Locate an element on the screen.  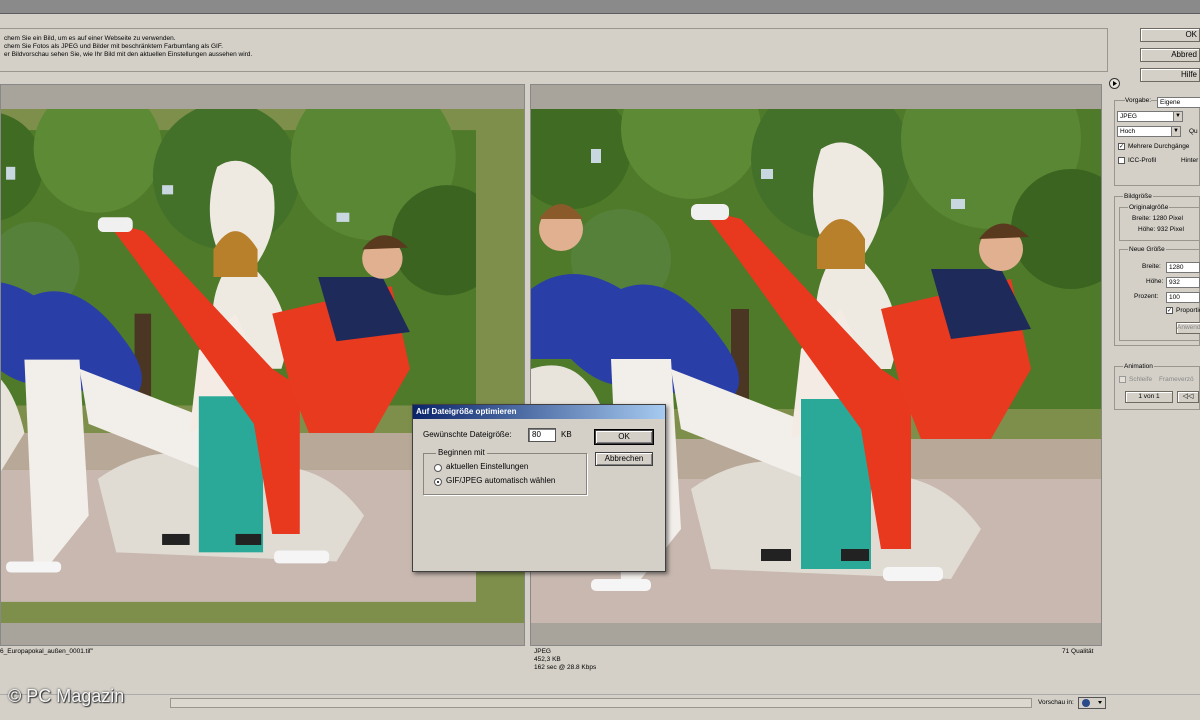
optimized-info: JPEG 452,3 KB 162 sec @ 28.8 Kbps is located at coordinates (565, 660).